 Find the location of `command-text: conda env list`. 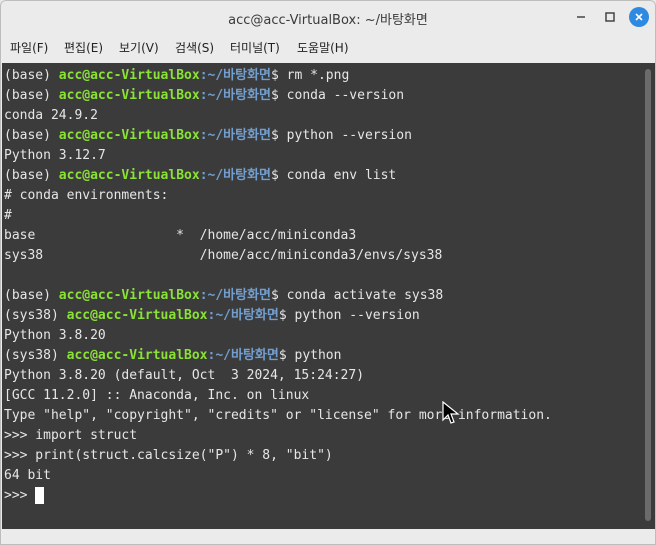

command-text: conda env list is located at coordinates (341, 175).